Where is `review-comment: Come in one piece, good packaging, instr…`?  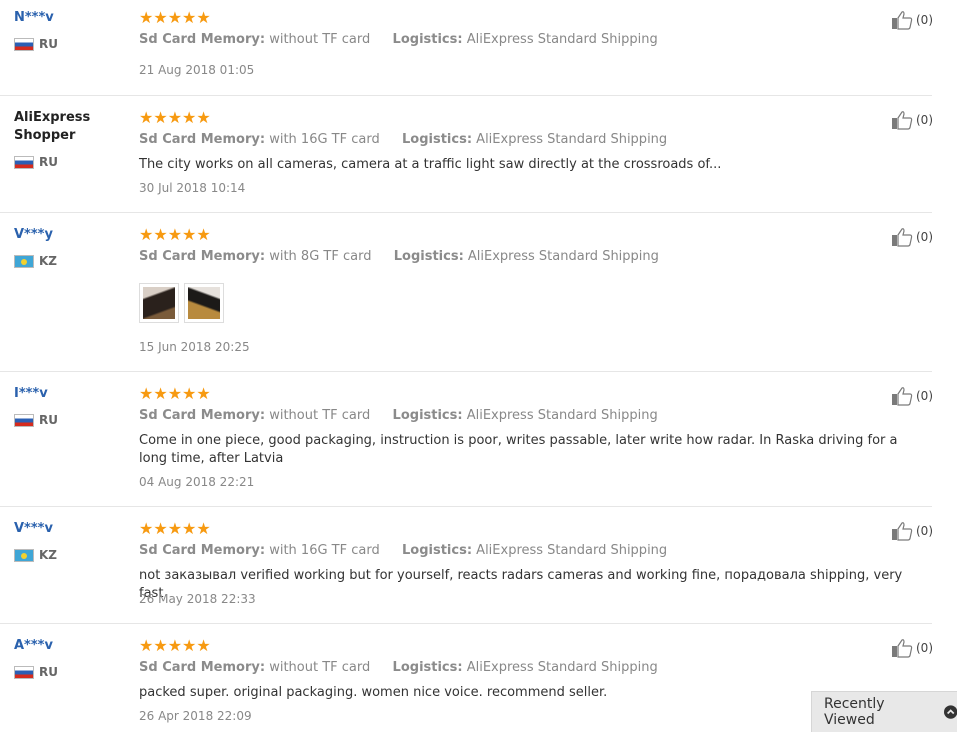 review-comment: Come in one piece, good packaging, instr… is located at coordinates (518, 449).